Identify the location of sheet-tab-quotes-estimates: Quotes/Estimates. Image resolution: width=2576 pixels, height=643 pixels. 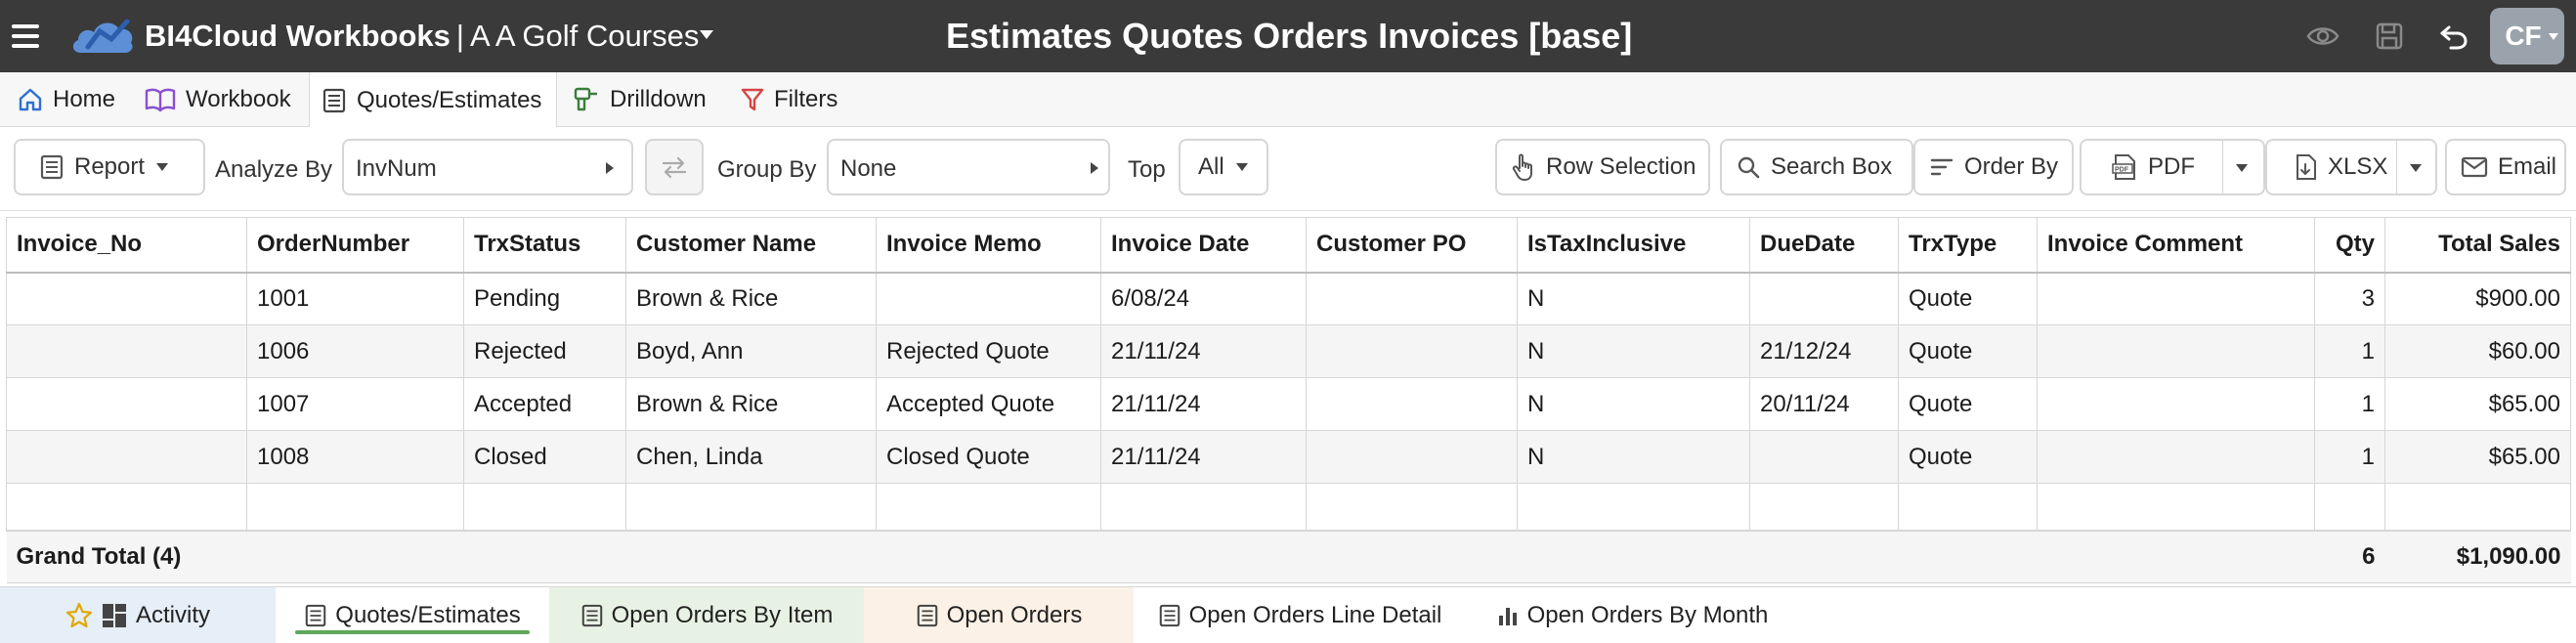
(413, 615).